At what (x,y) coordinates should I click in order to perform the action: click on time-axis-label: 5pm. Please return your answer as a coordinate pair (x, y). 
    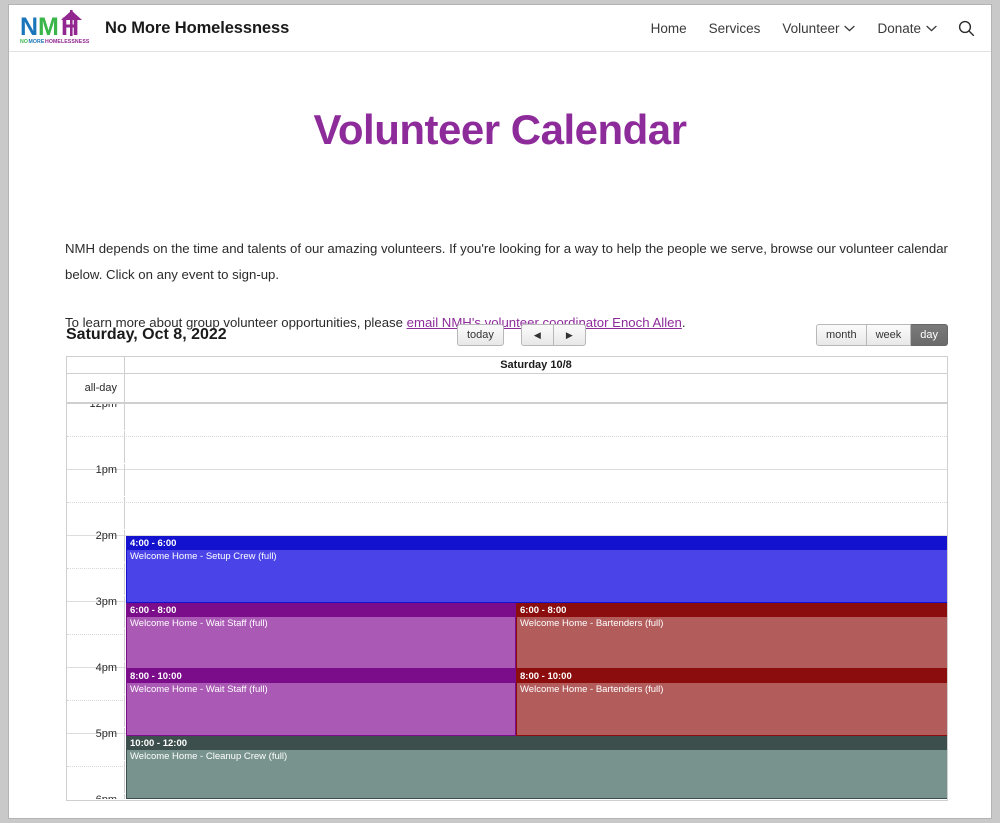
    Looking at the image, I should click on (96, 744).